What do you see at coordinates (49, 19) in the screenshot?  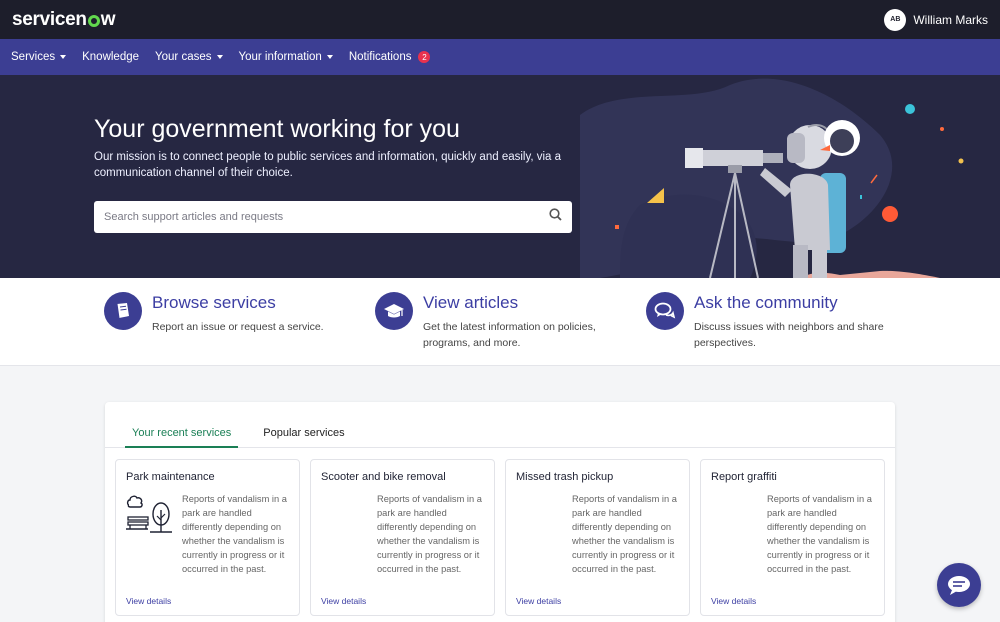 I see `logo-text: servicen` at bounding box center [49, 19].